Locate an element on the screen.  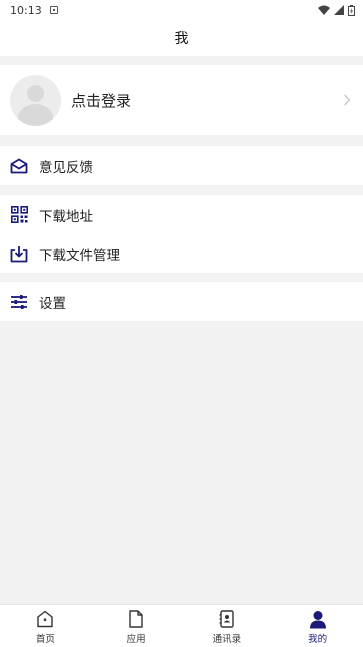
download-icon is located at coordinates (19, 254).